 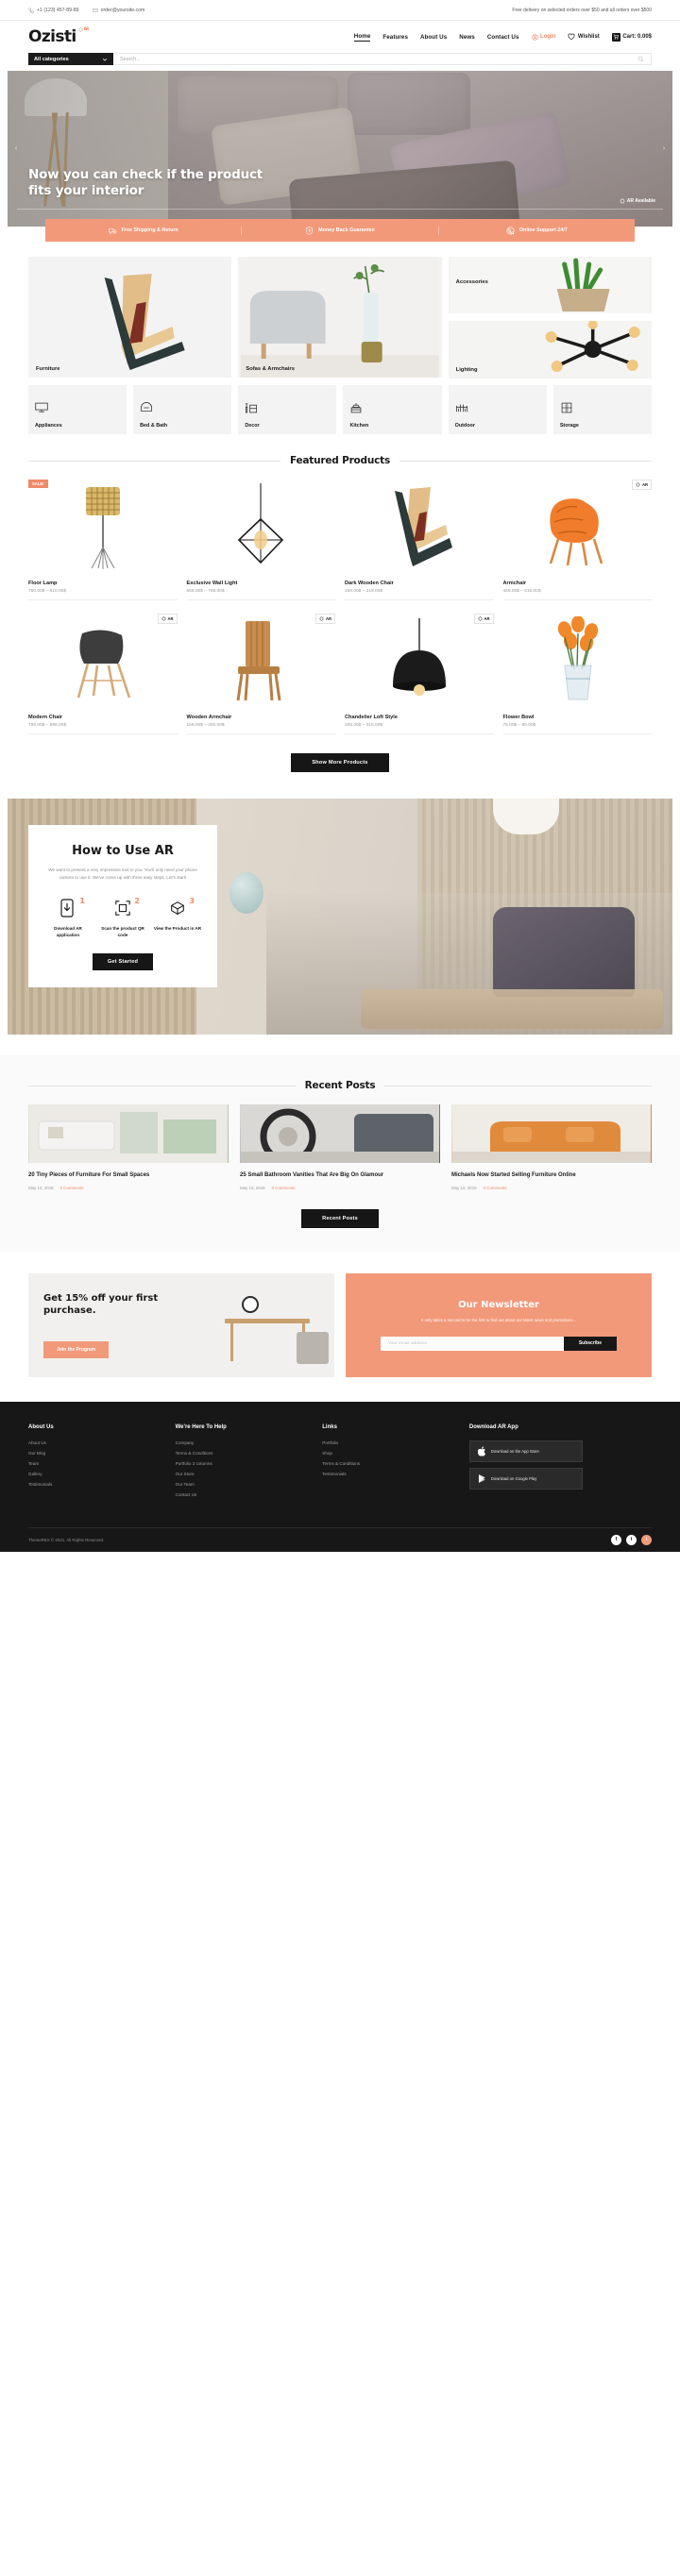 I want to click on category-tile-decor: Decor, so click(x=287, y=410).